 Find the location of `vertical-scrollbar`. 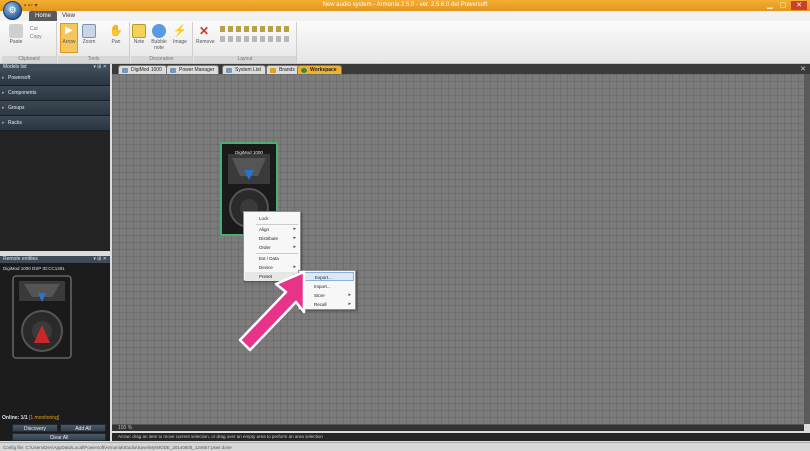

vertical-scrollbar is located at coordinates (807, 249).